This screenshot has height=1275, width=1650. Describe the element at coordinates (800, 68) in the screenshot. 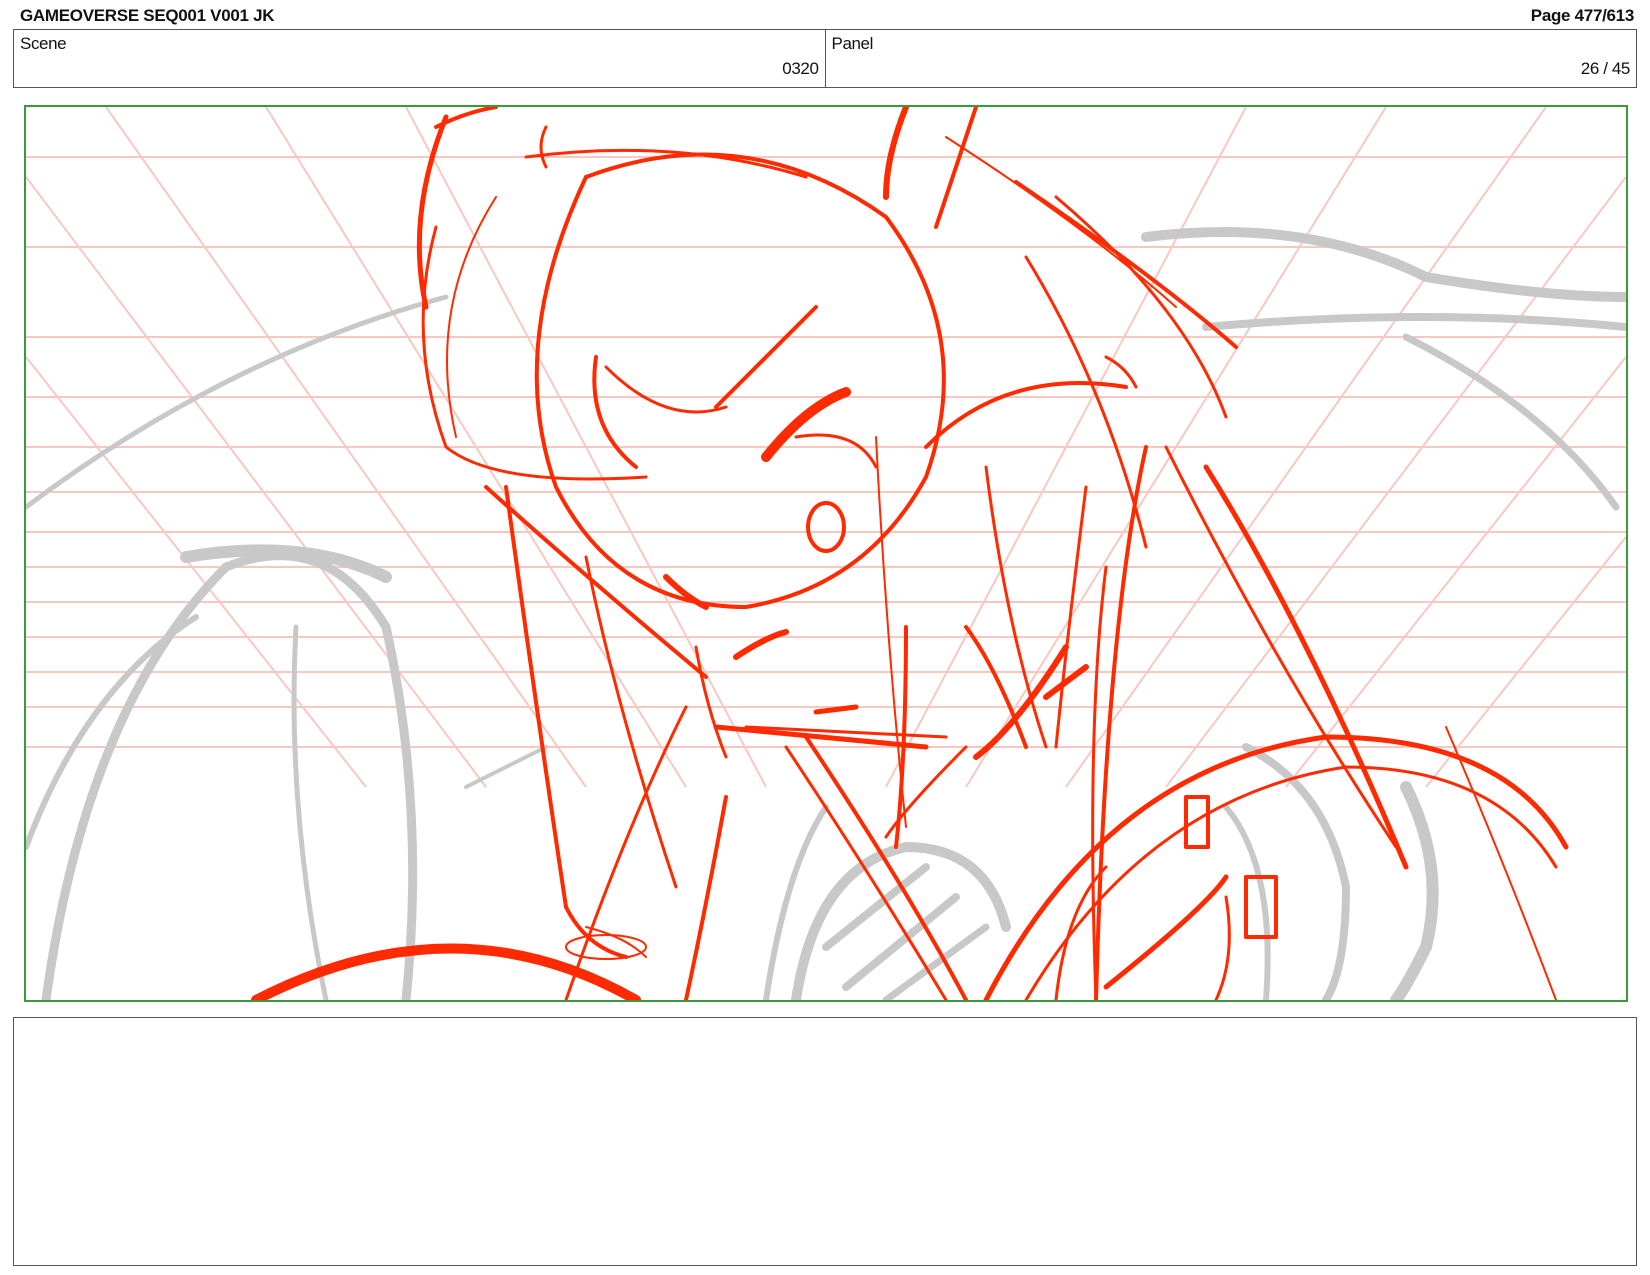

I see `scene-number: 0320` at that location.